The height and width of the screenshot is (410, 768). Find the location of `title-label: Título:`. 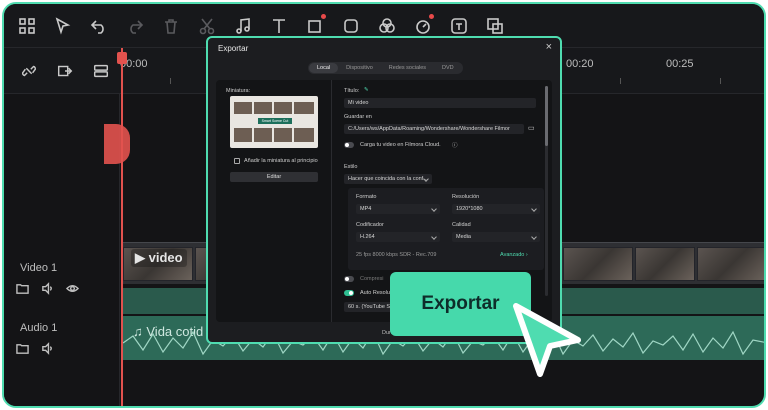

title-label: Título: is located at coordinates (352, 91).